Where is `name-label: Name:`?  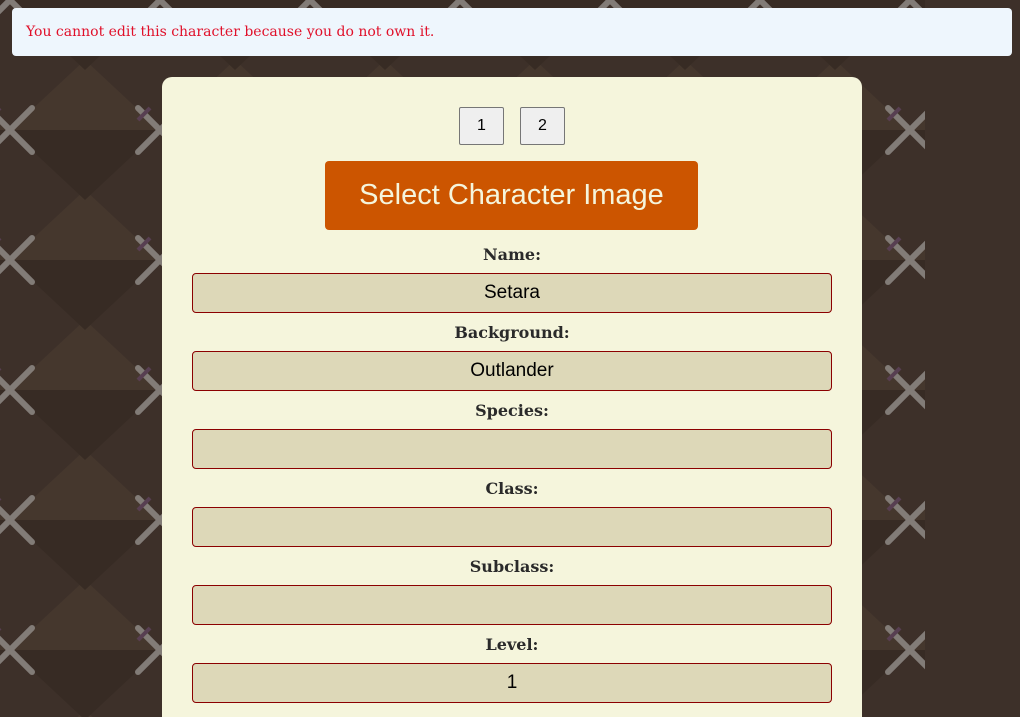
name-label: Name: is located at coordinates (511, 254).